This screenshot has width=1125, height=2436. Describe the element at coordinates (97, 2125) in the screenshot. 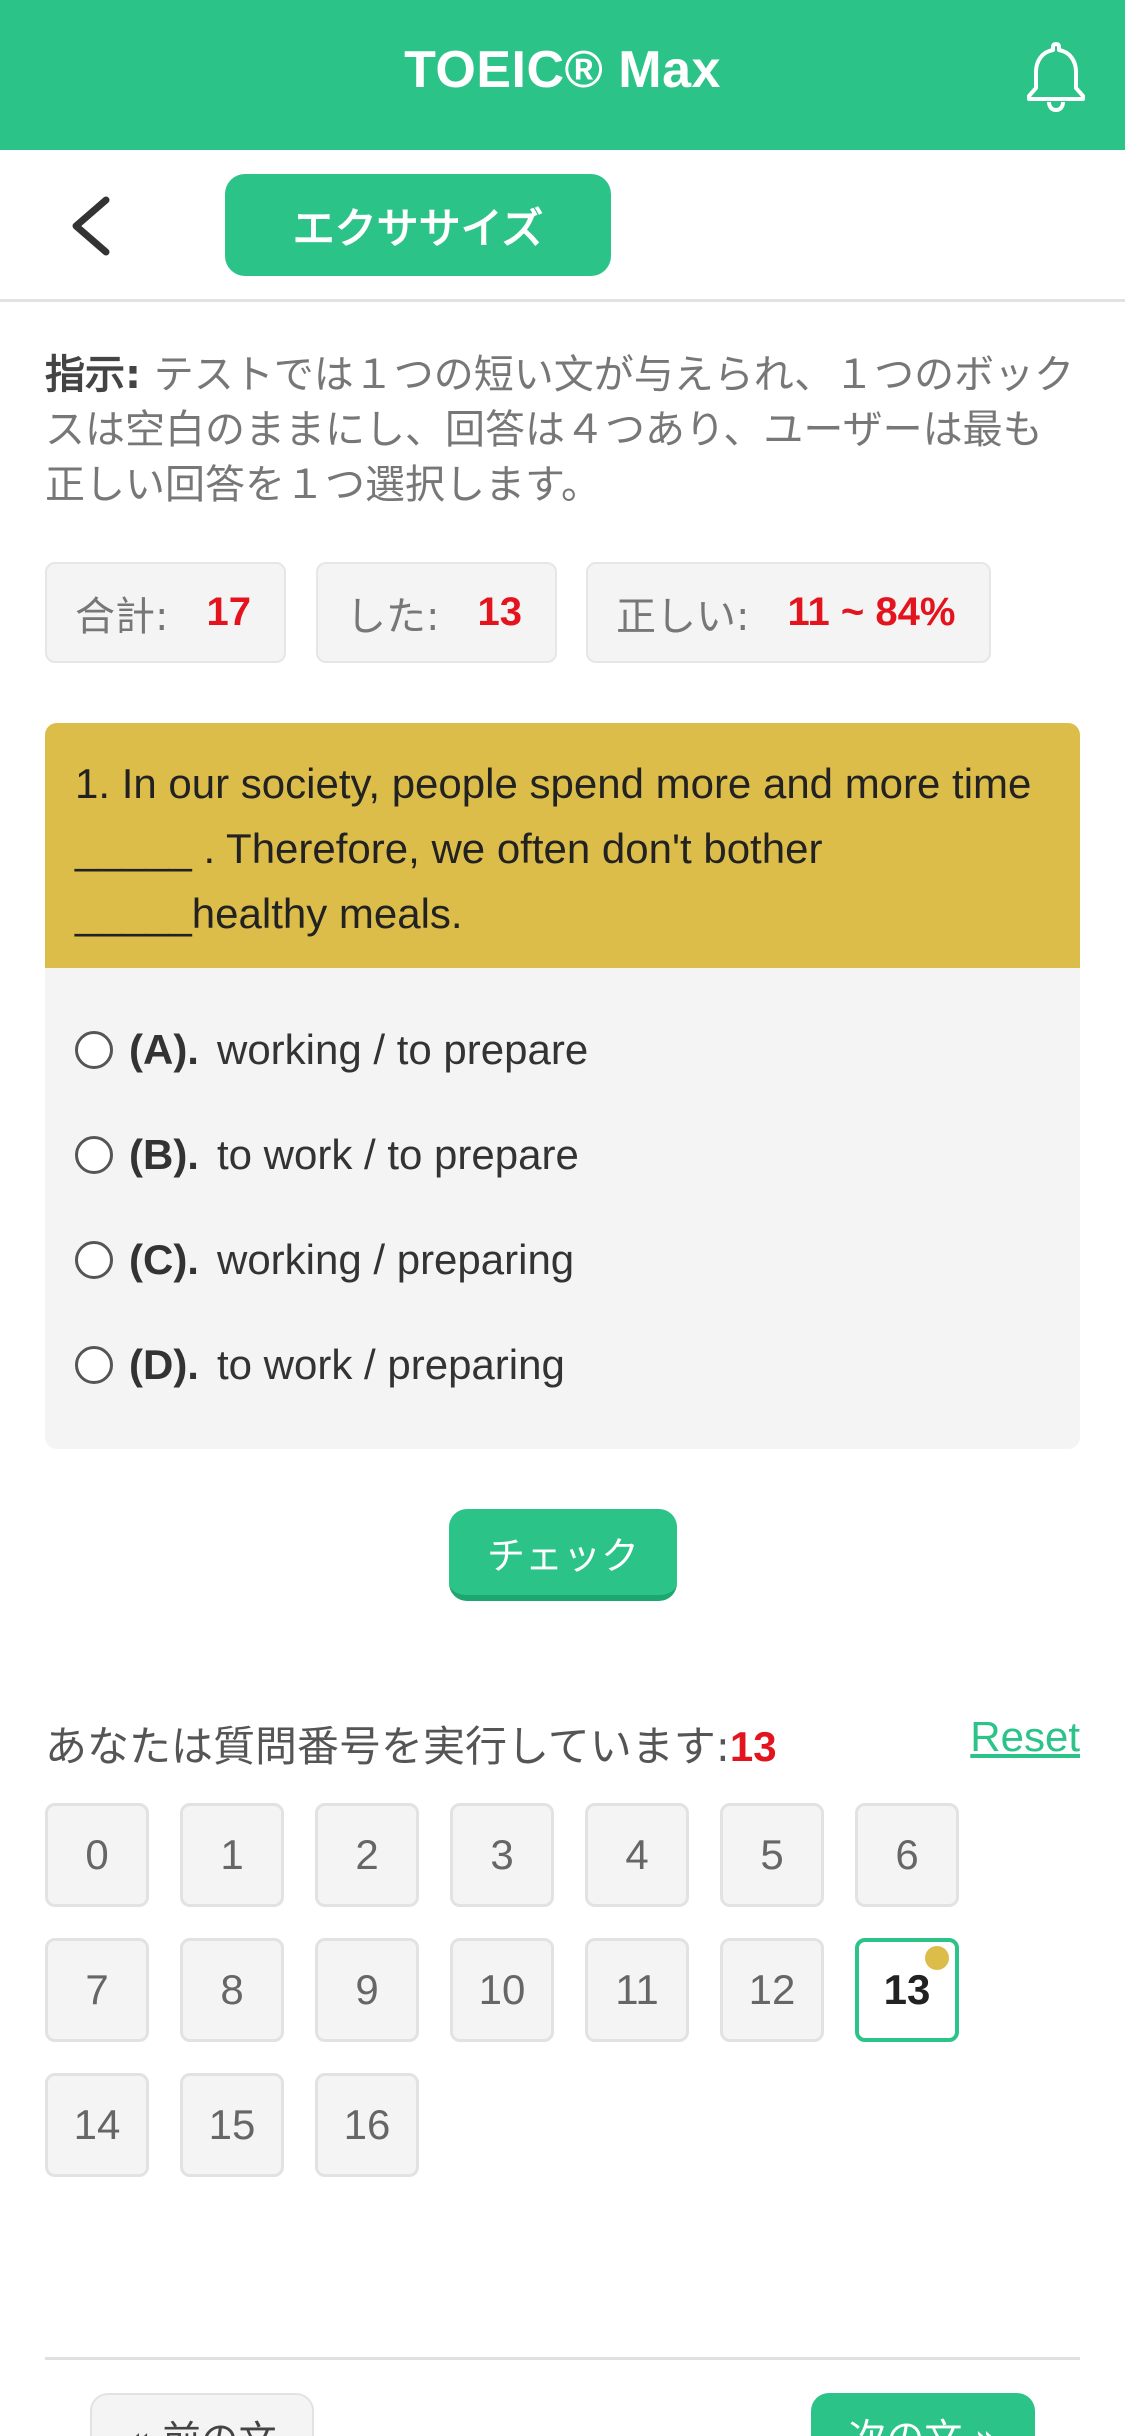

I see `question-number-button: 14` at that location.